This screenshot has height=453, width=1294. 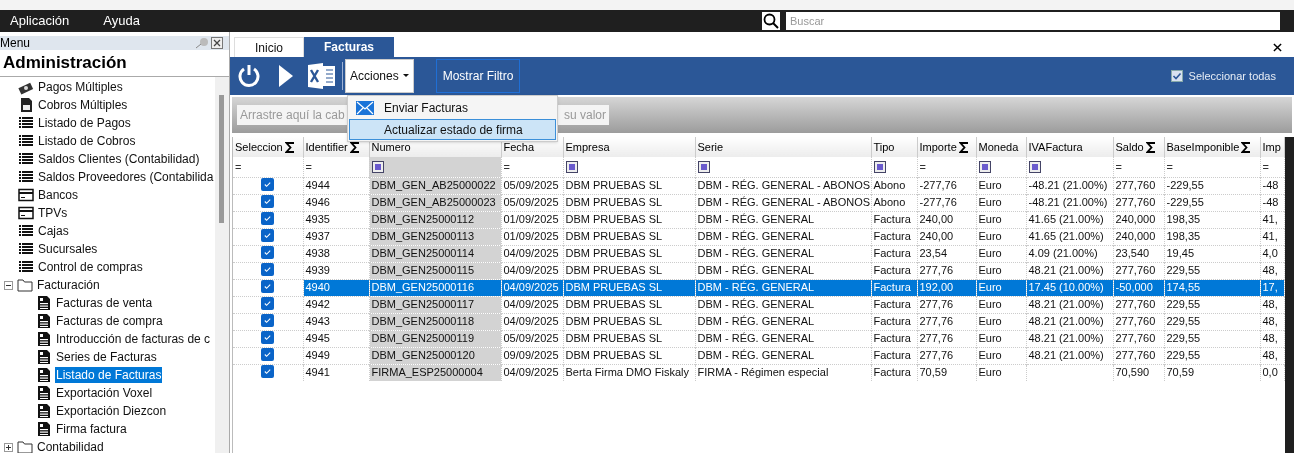 I want to click on table-row: 4949 DBM_GEN25000120 09/09/2025 DBM PRUEBAS SL DBM - RÉG. GENERAL Factura 277,76 Euro 48.21 (21.00%) 277,760 229,55 48,, so click(x=758, y=355).